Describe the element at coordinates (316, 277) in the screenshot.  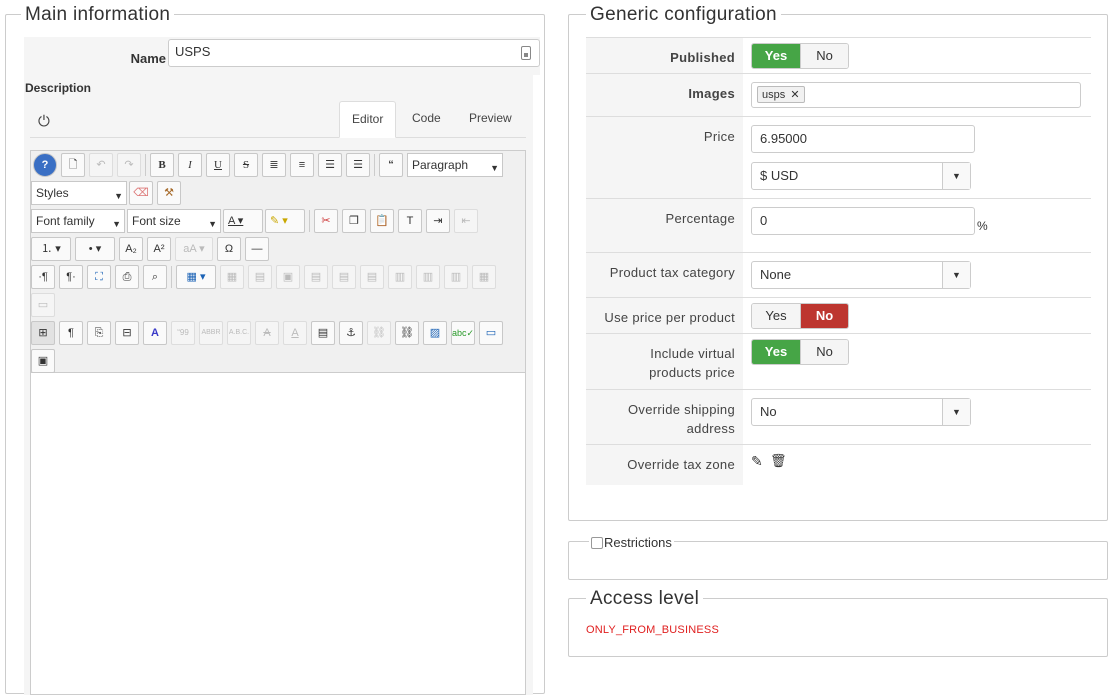
I see `insert-row-before-icon: ▤` at that location.